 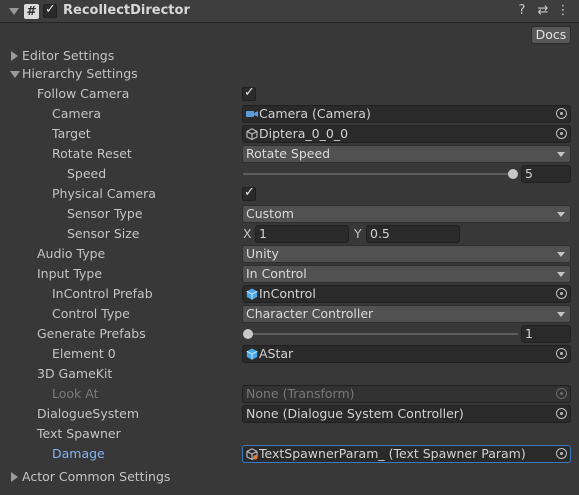 What do you see at coordinates (276, 353) in the screenshot?
I see `element0-value: AStar` at bounding box center [276, 353].